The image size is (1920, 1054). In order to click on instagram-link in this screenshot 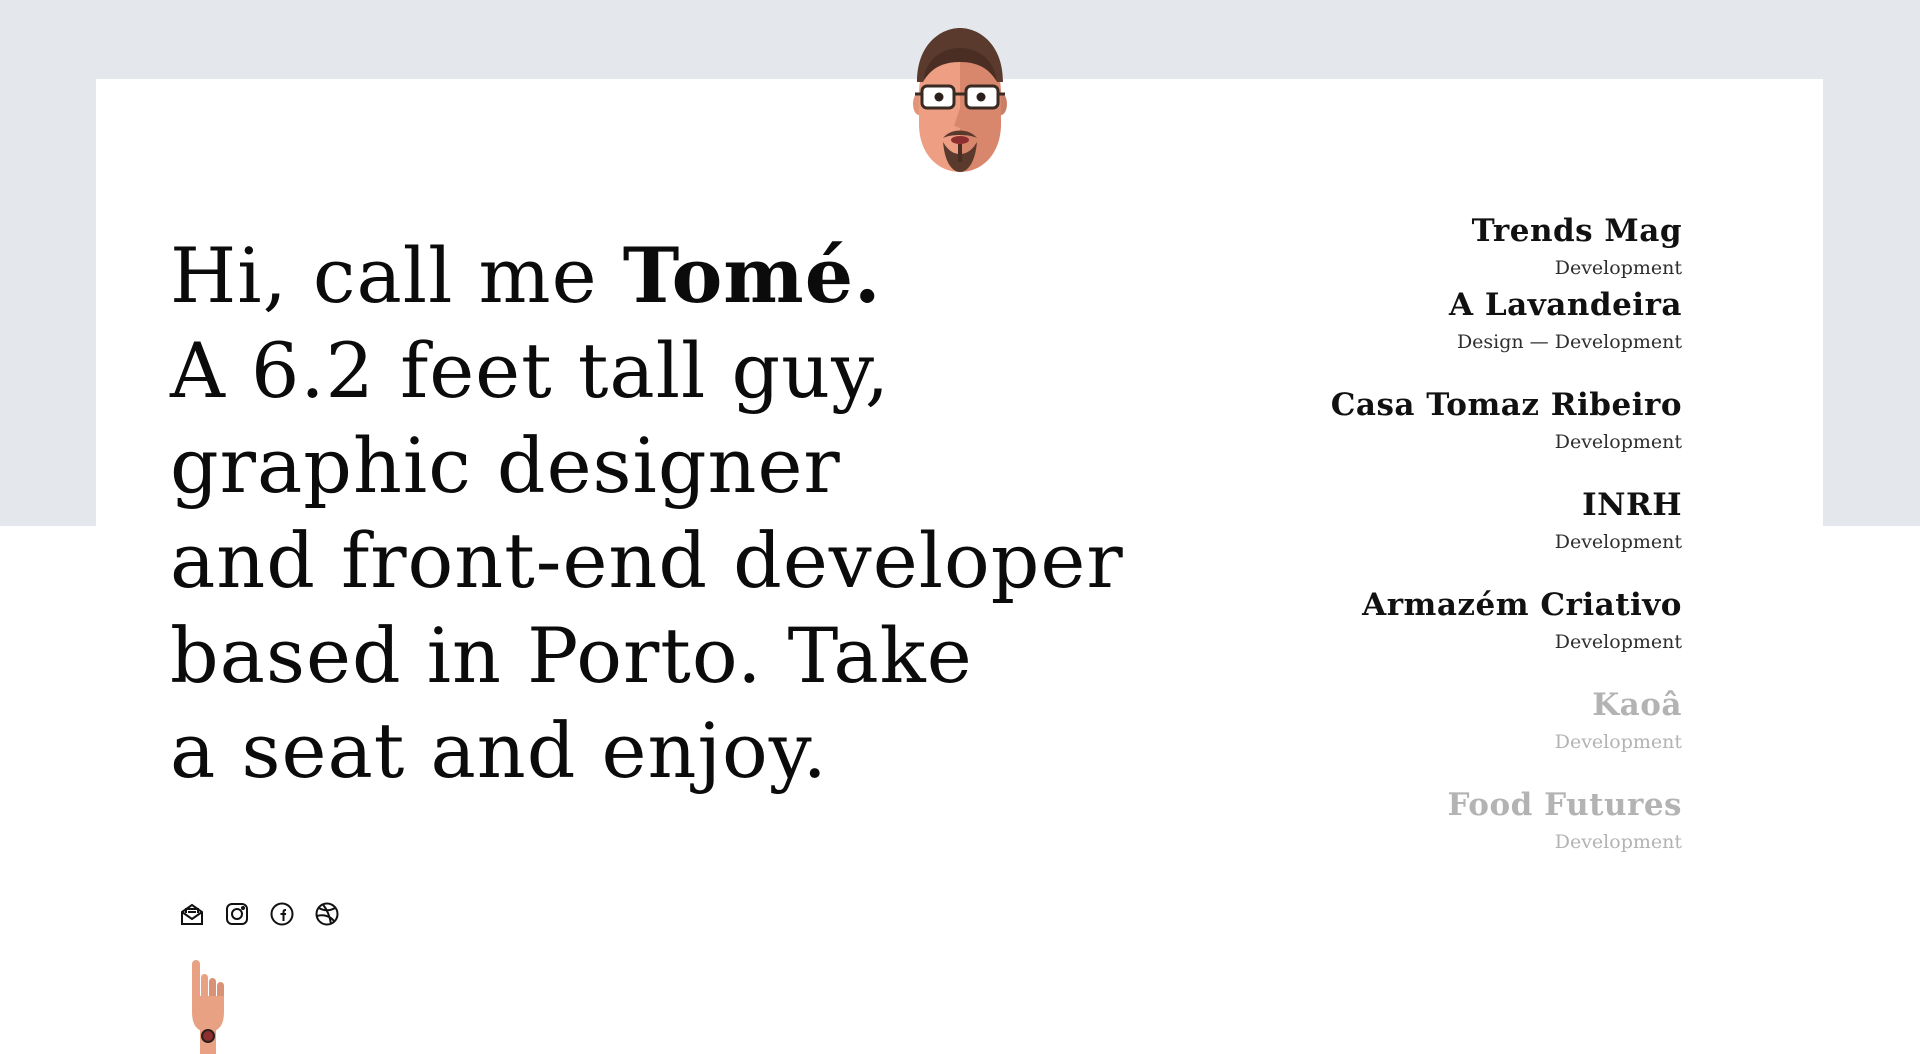, I will do `click(237, 914)`.